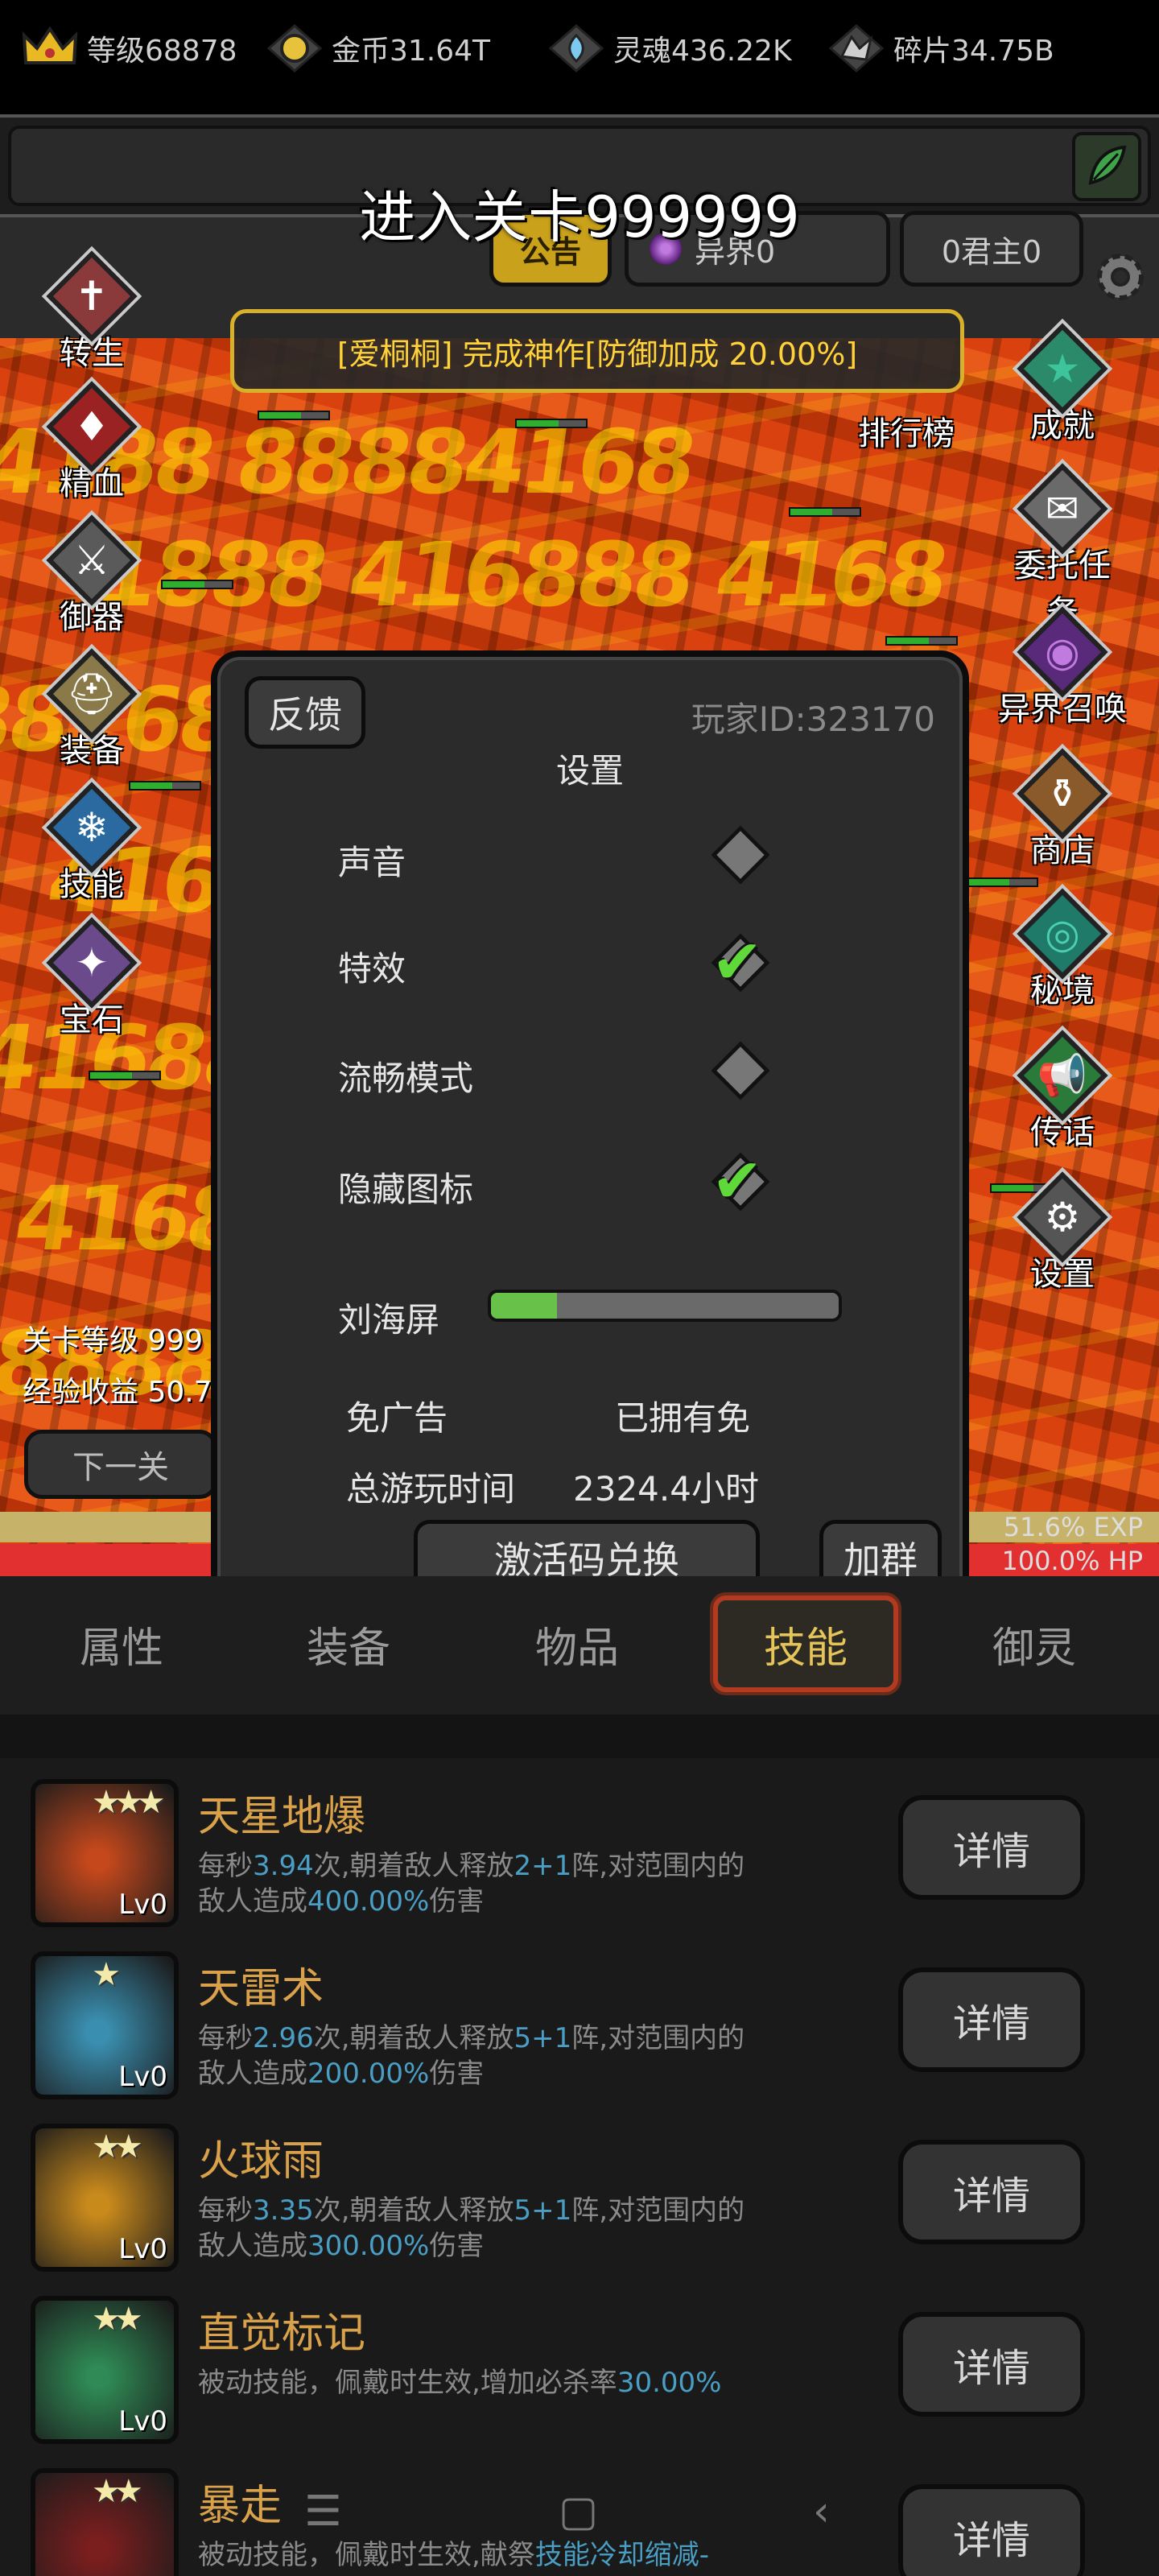 Image resolution: width=1159 pixels, height=2576 pixels. I want to click on skill-value-highlight: 400.00%, so click(368, 1901).